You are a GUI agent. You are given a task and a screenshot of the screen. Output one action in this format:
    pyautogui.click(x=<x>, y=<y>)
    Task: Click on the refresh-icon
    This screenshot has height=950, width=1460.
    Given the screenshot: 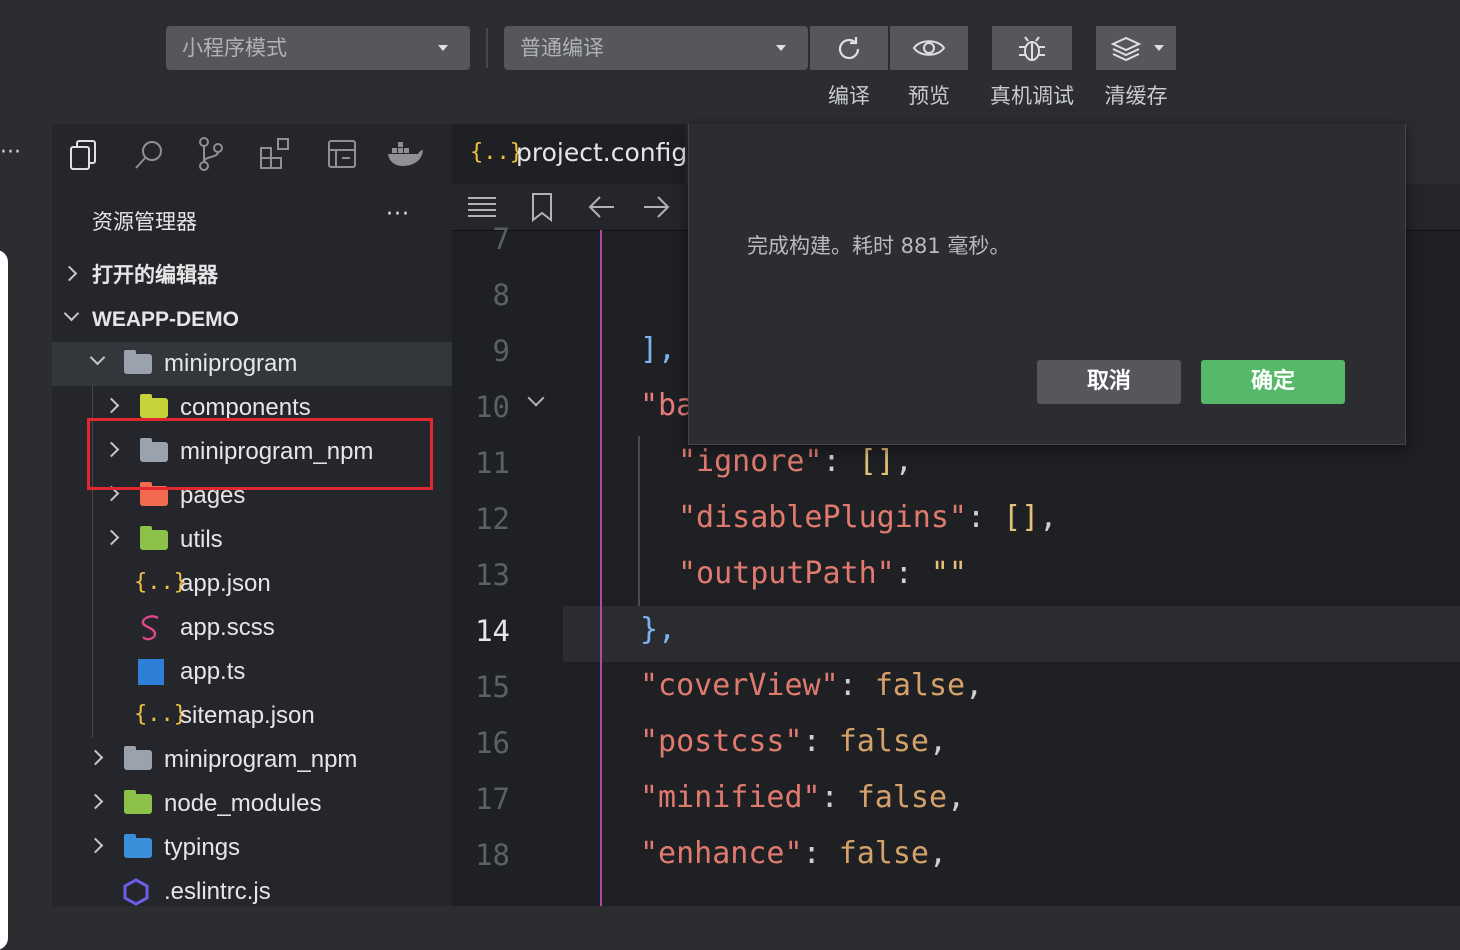 What is the action you would take?
    pyautogui.click(x=849, y=49)
    